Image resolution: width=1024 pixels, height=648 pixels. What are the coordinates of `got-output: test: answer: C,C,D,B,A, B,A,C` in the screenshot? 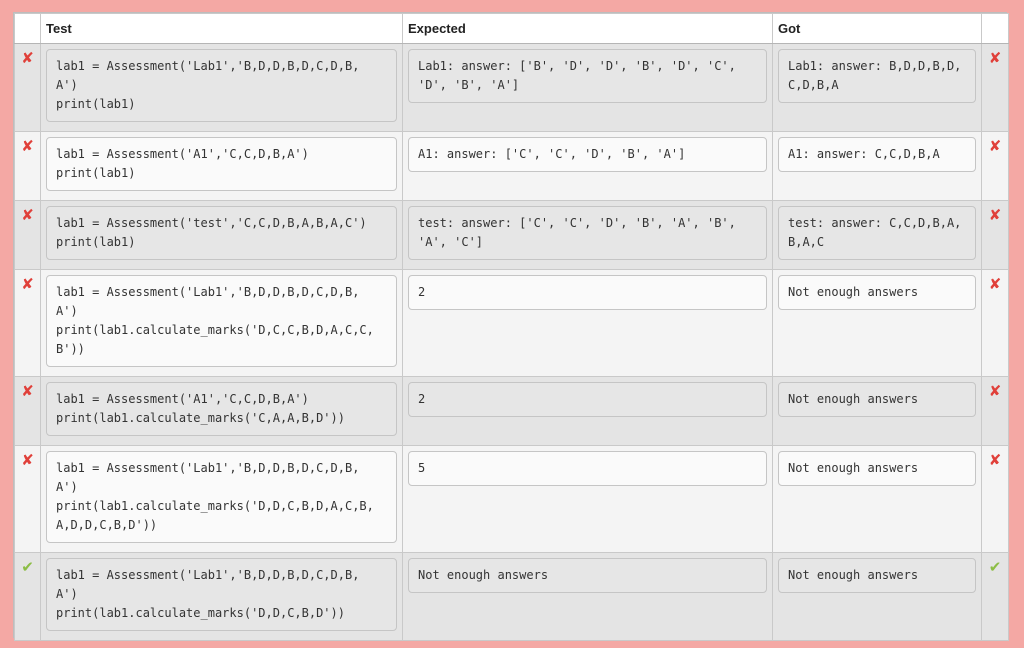 It's located at (877, 233).